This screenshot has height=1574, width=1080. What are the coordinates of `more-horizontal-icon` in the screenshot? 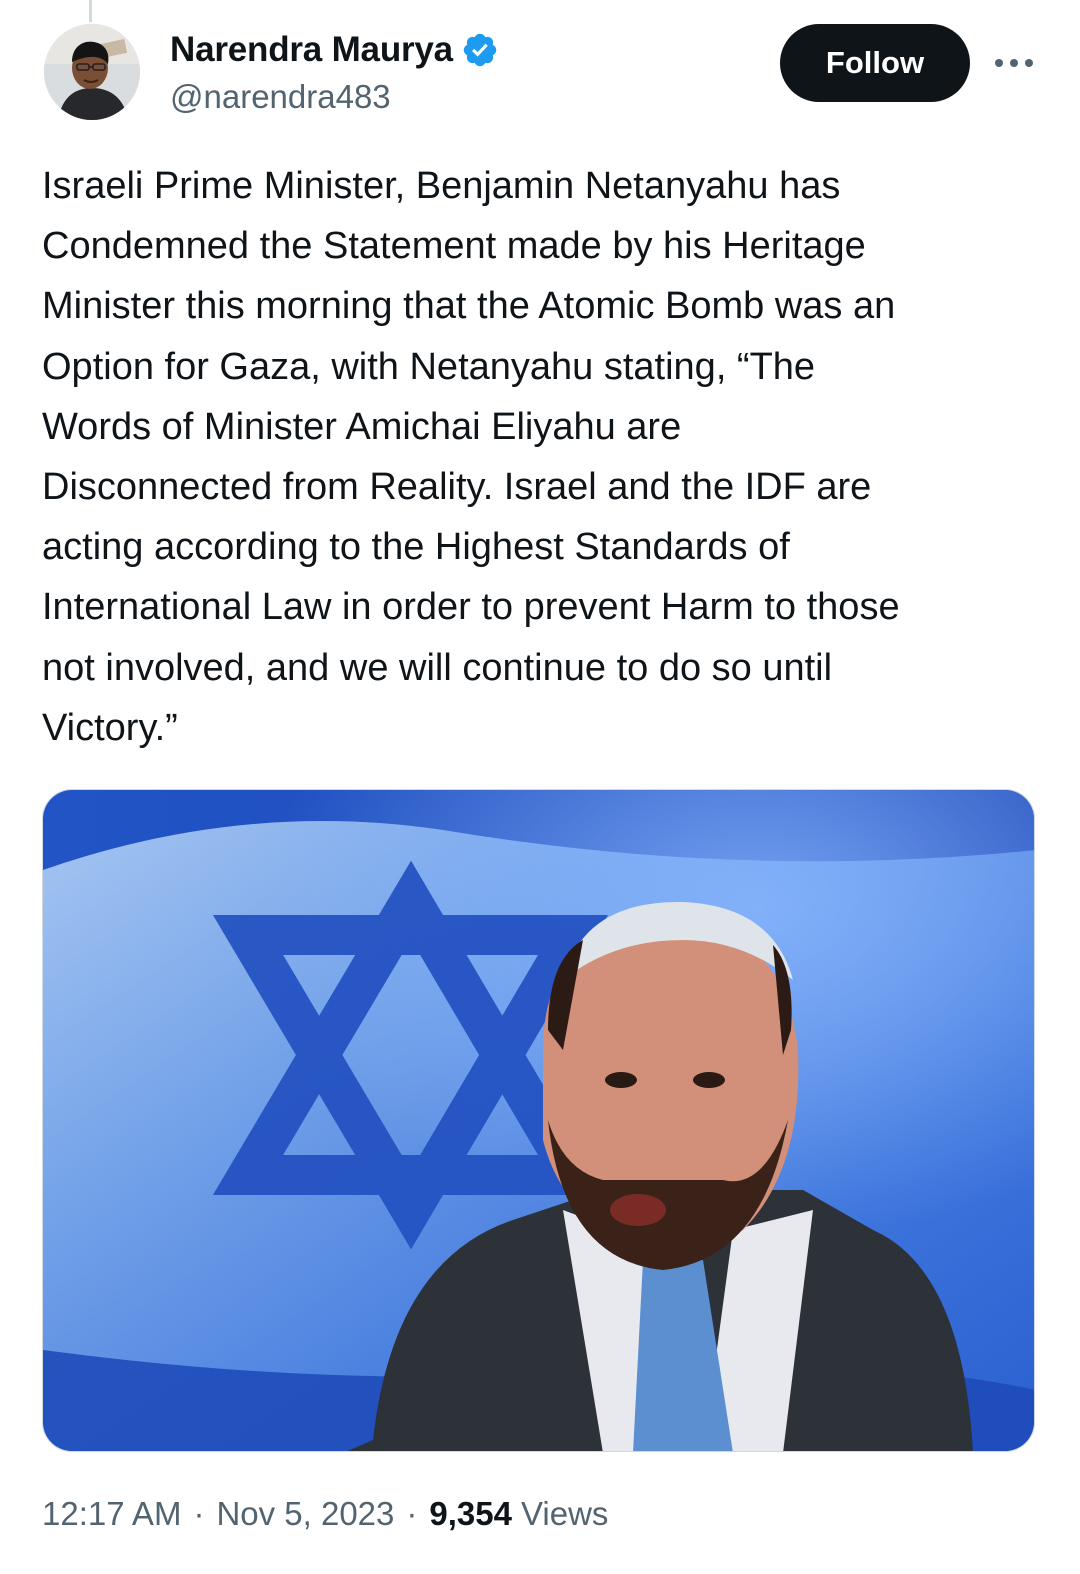 It's located at (1014, 63).